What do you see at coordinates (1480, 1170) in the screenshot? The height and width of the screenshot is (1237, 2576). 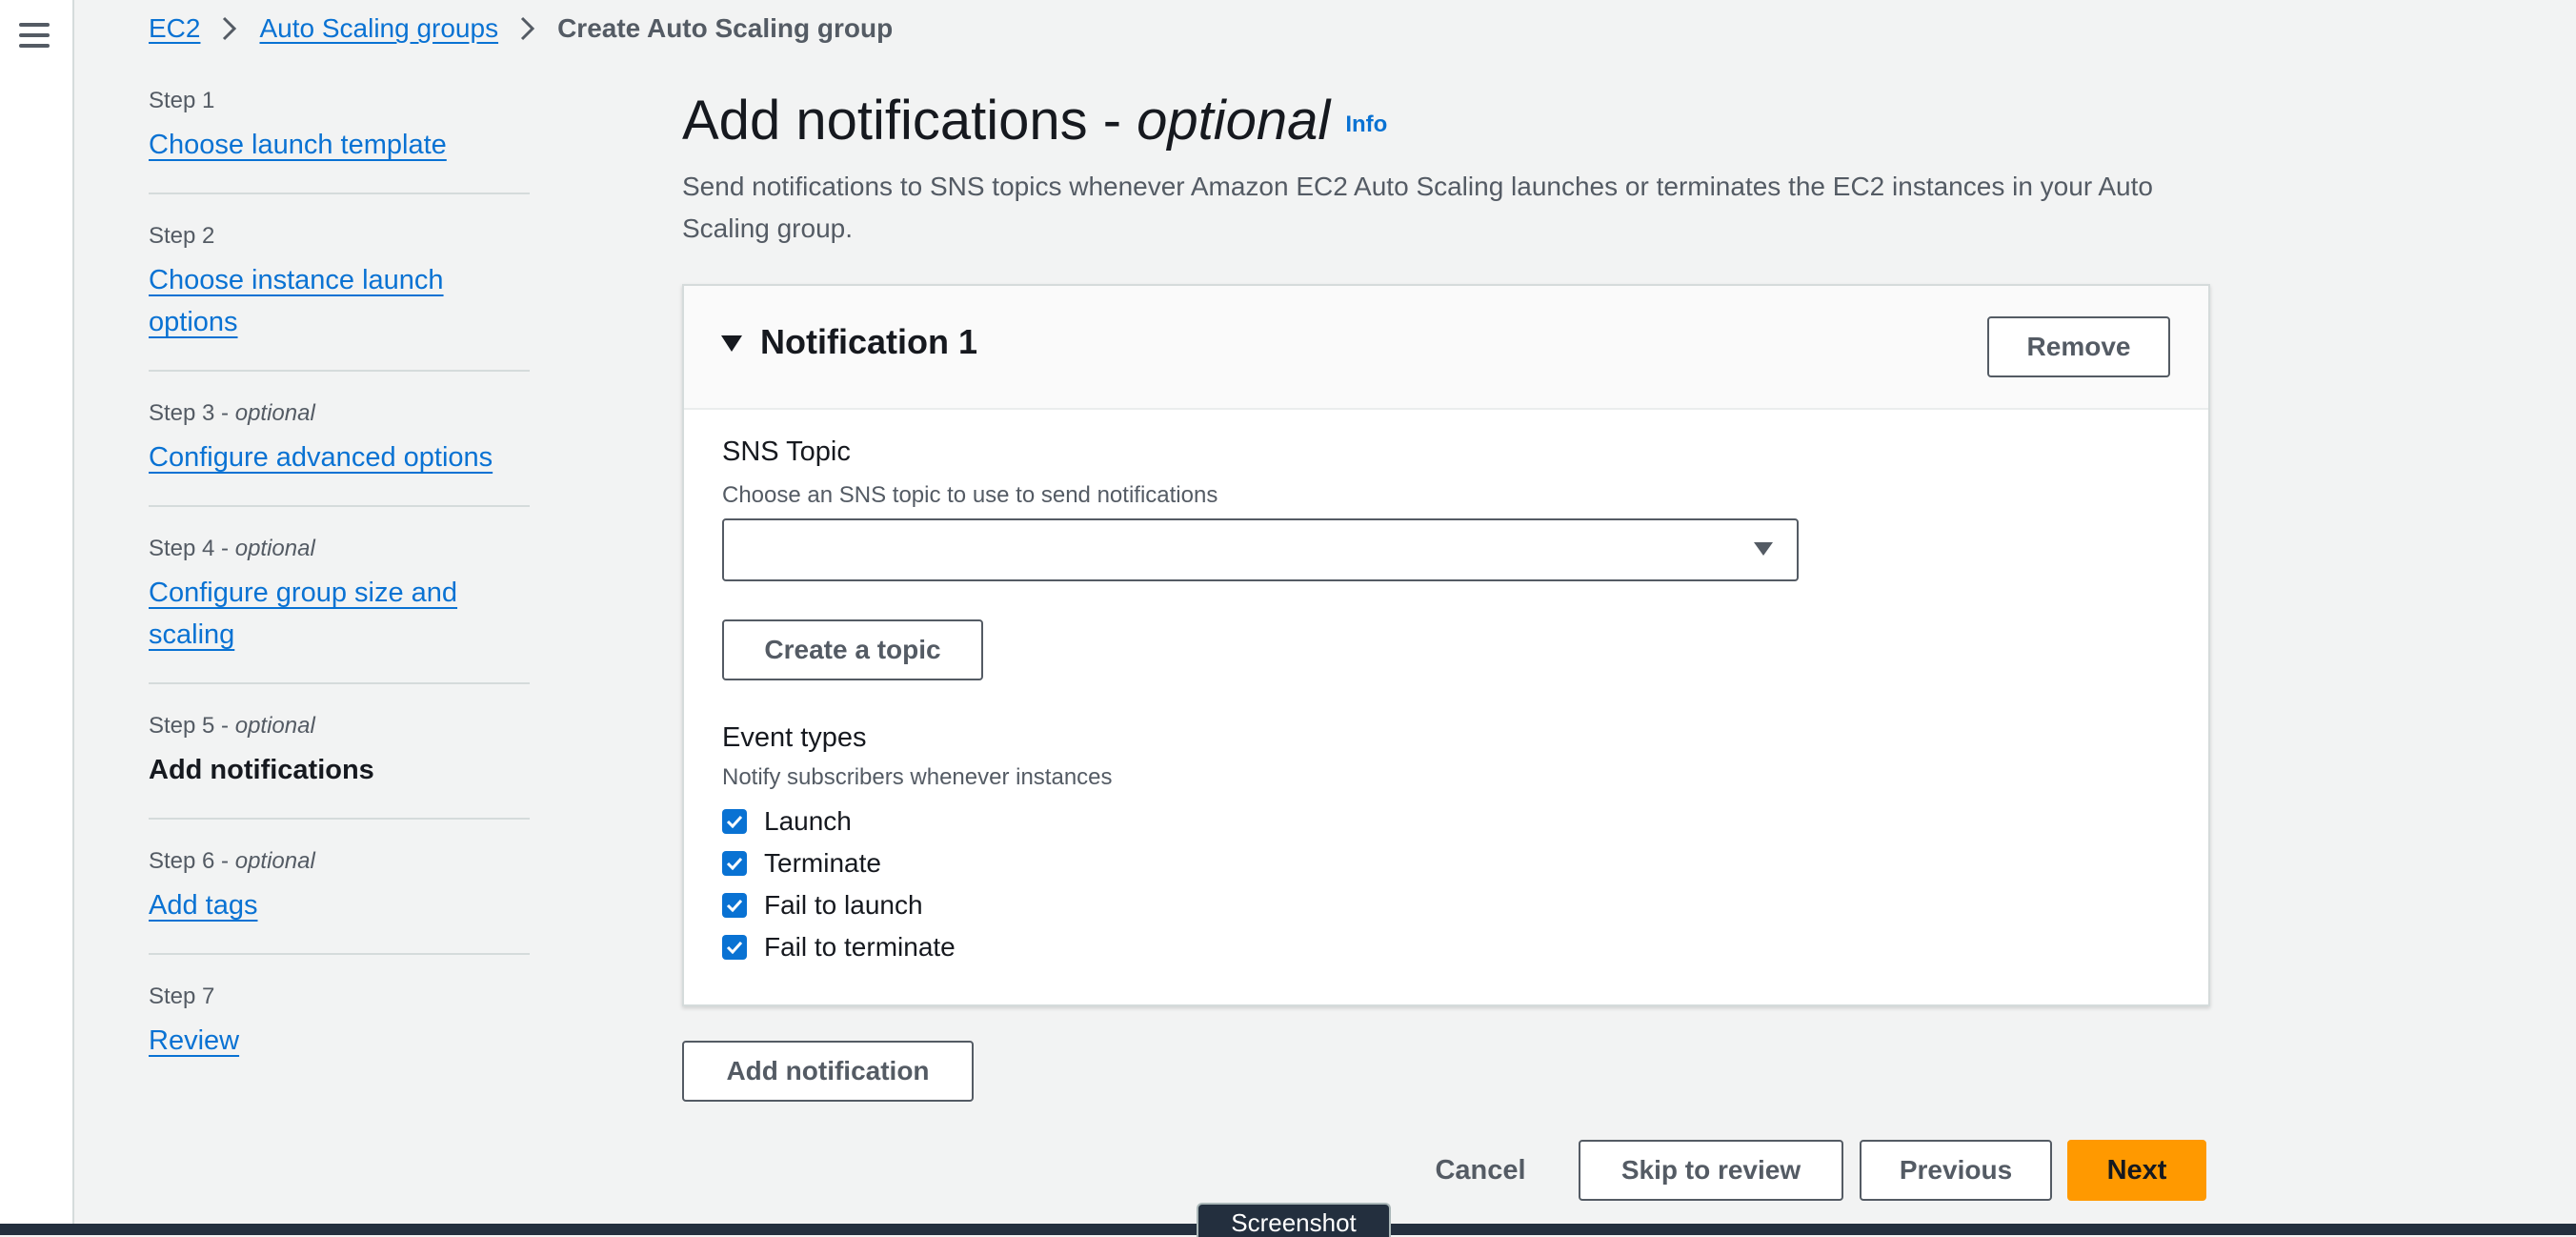 I see `cancel-button: Cancel` at bounding box center [1480, 1170].